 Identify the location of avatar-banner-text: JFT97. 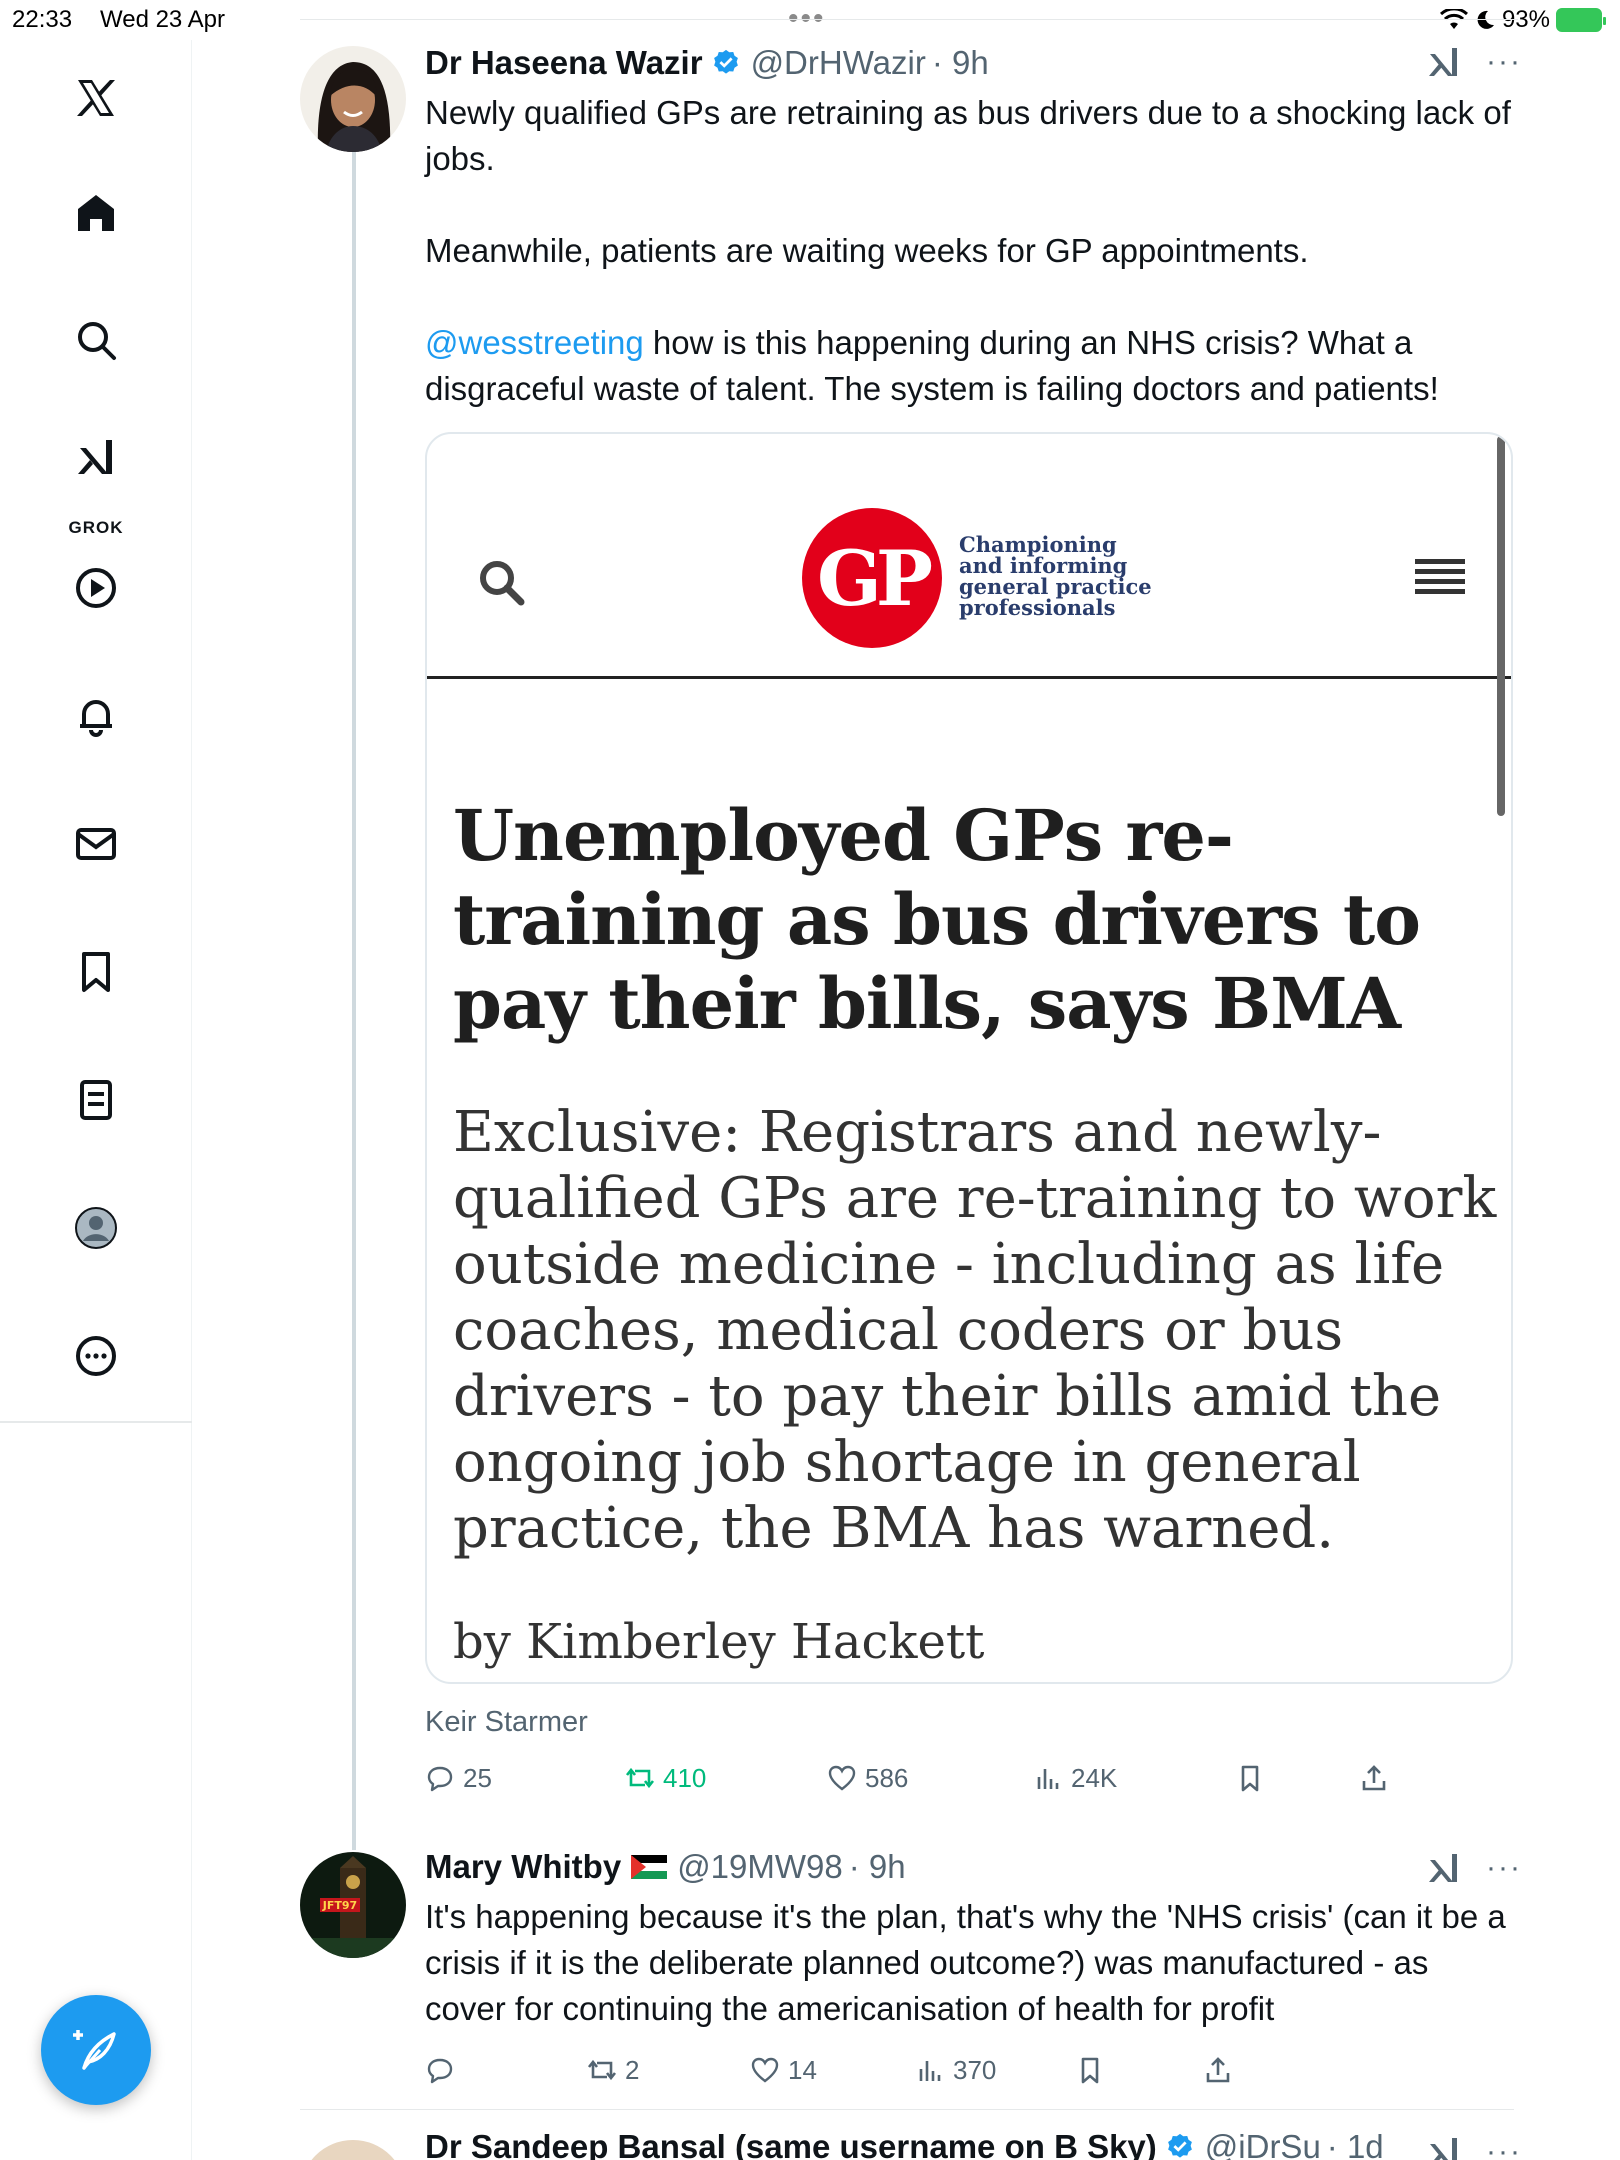
(339, 1905).